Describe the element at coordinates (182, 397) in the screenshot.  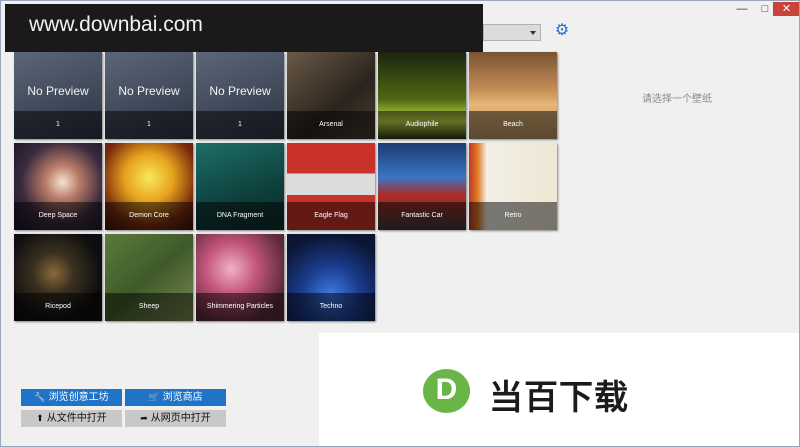
I see `browse-store-label: 浏览商店` at that location.